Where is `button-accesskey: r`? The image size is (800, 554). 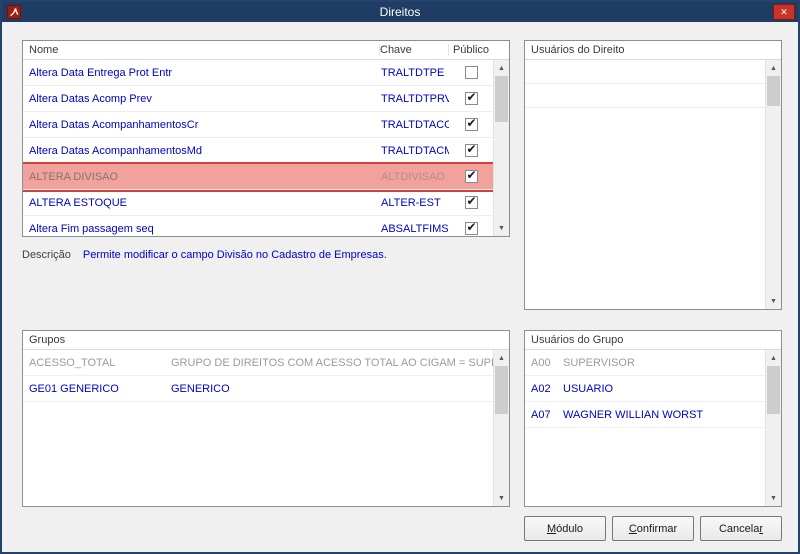 button-accesskey: r is located at coordinates (761, 528).